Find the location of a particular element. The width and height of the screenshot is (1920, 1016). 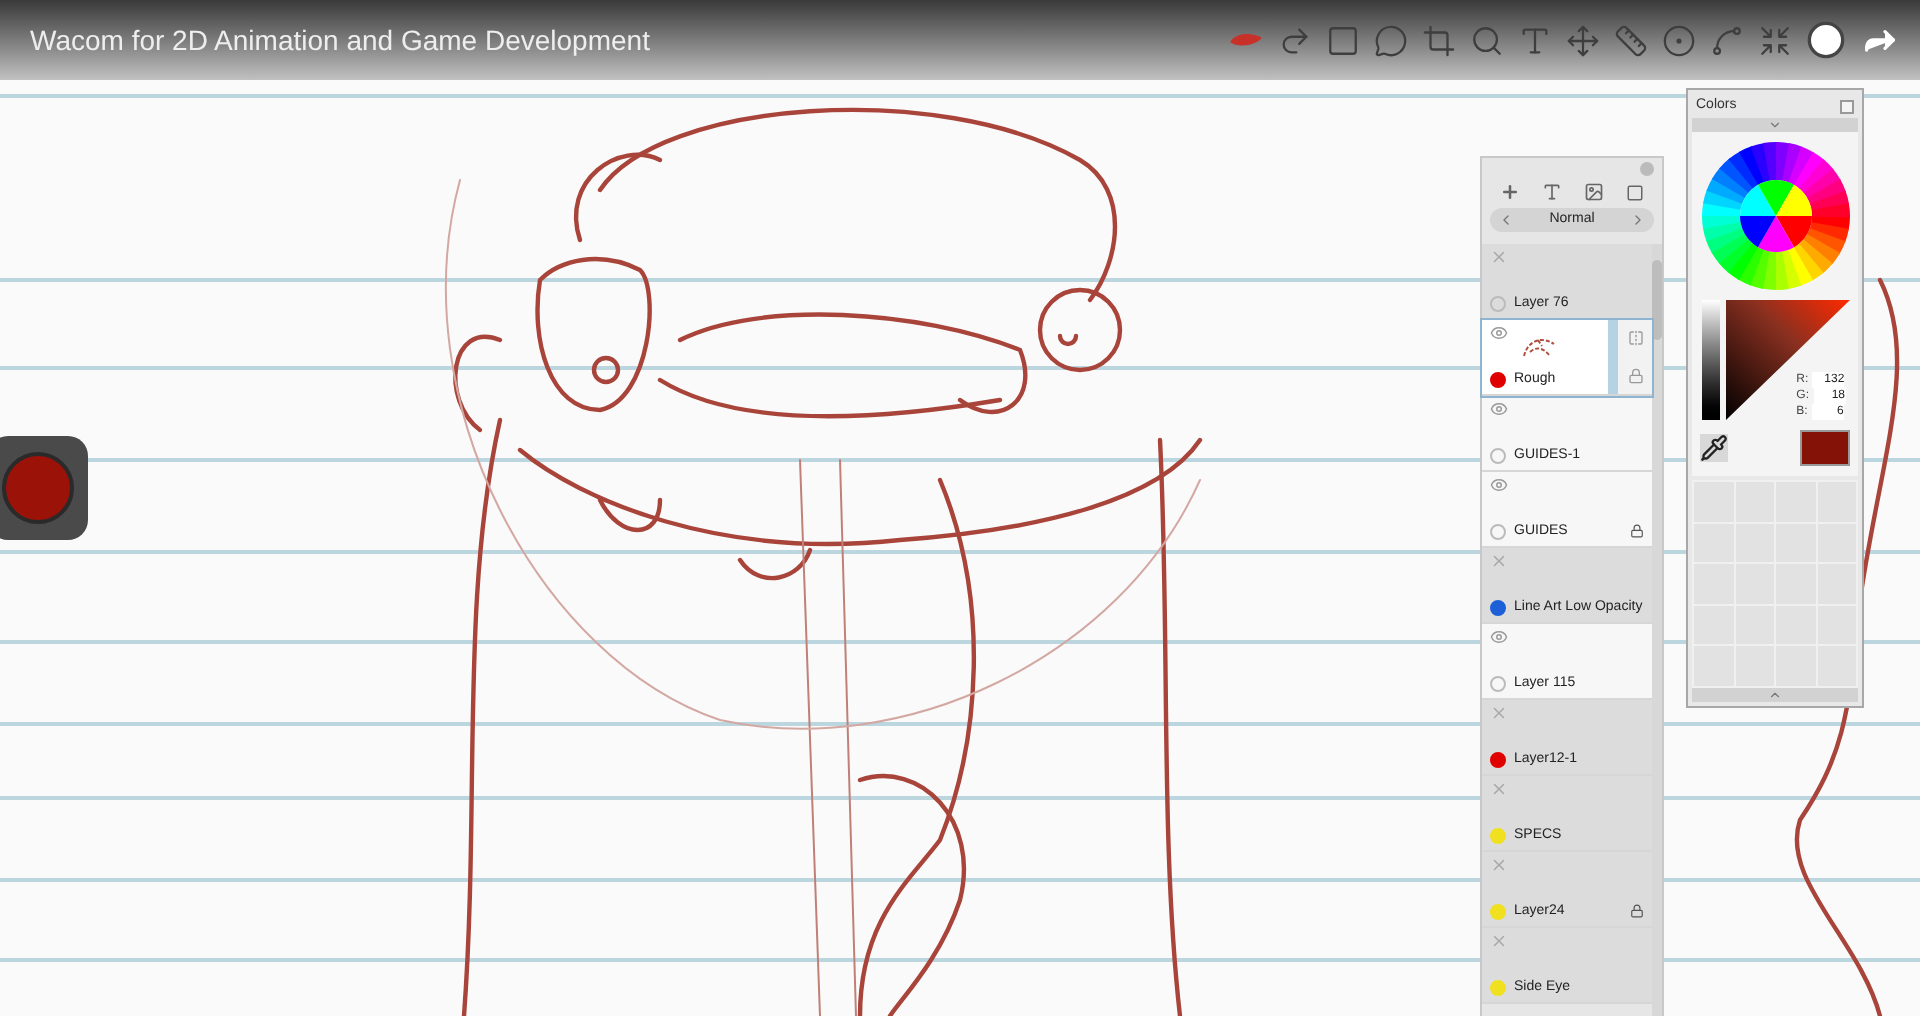

video-title: Wacom for 2D Animation and Game Development is located at coordinates (340, 40).